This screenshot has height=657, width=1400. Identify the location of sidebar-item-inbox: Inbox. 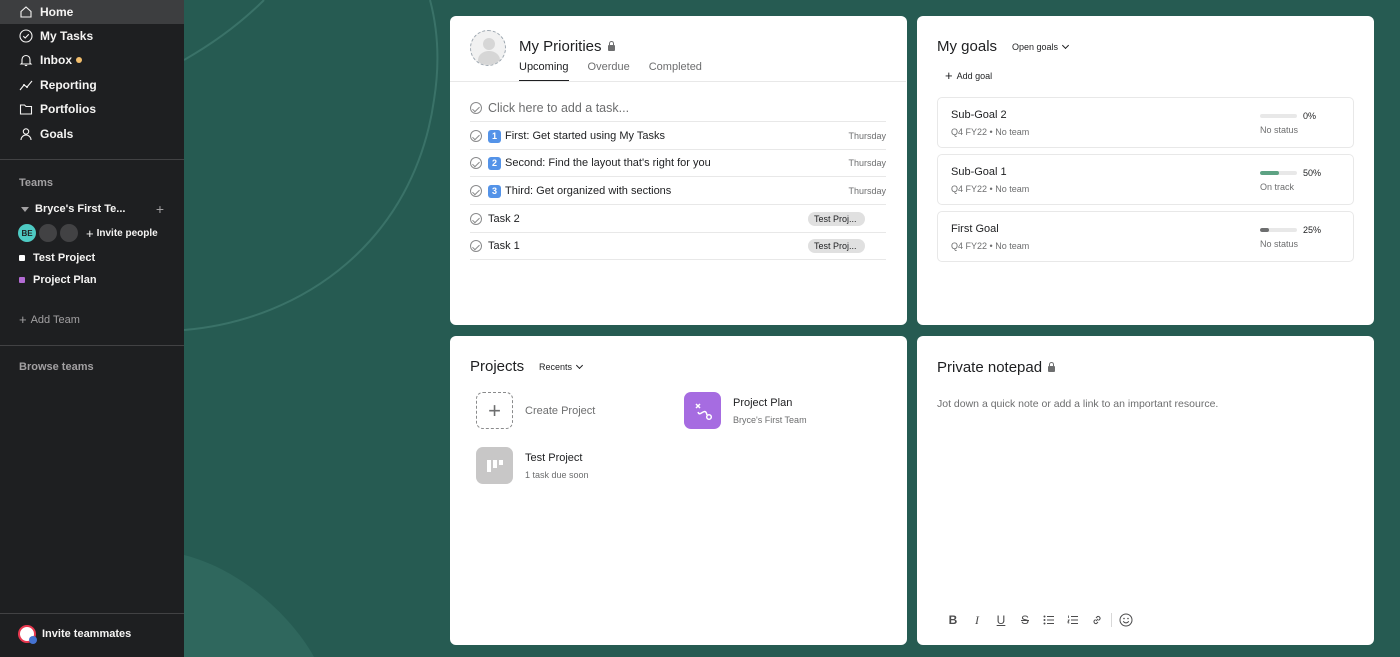
(92, 60).